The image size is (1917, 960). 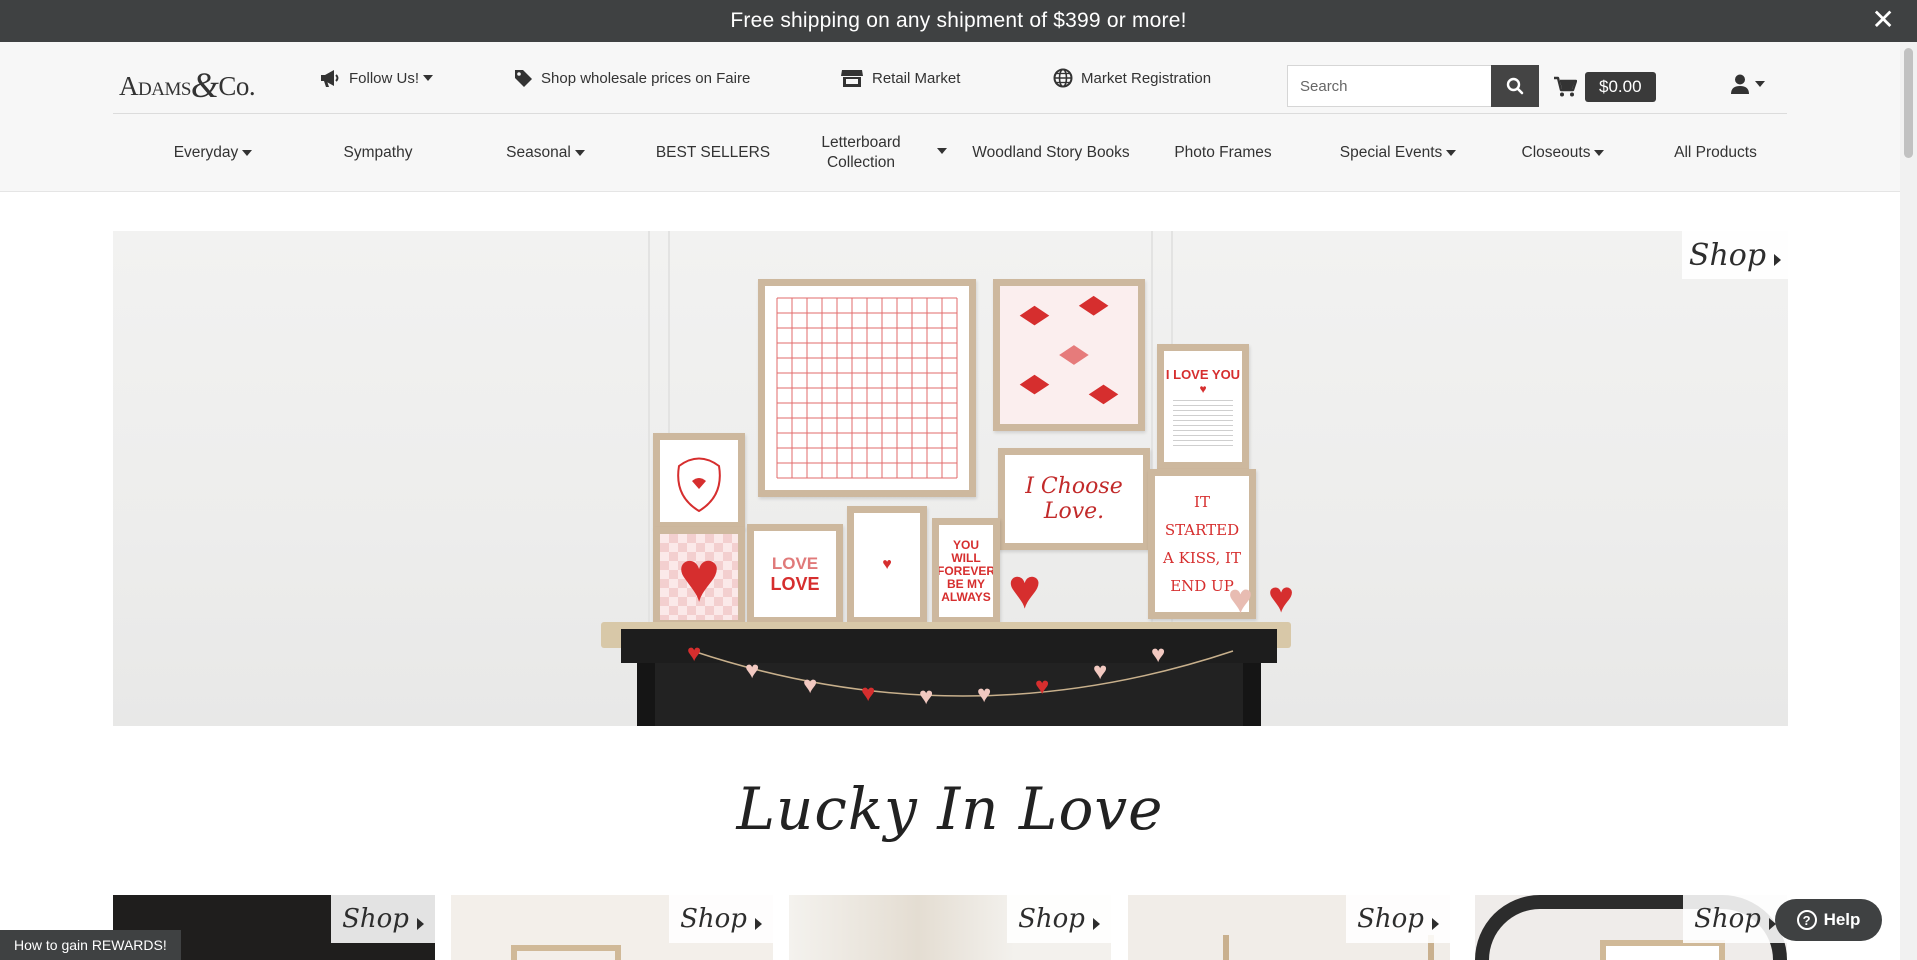 I want to click on user-icon, so click(x=1740, y=84).